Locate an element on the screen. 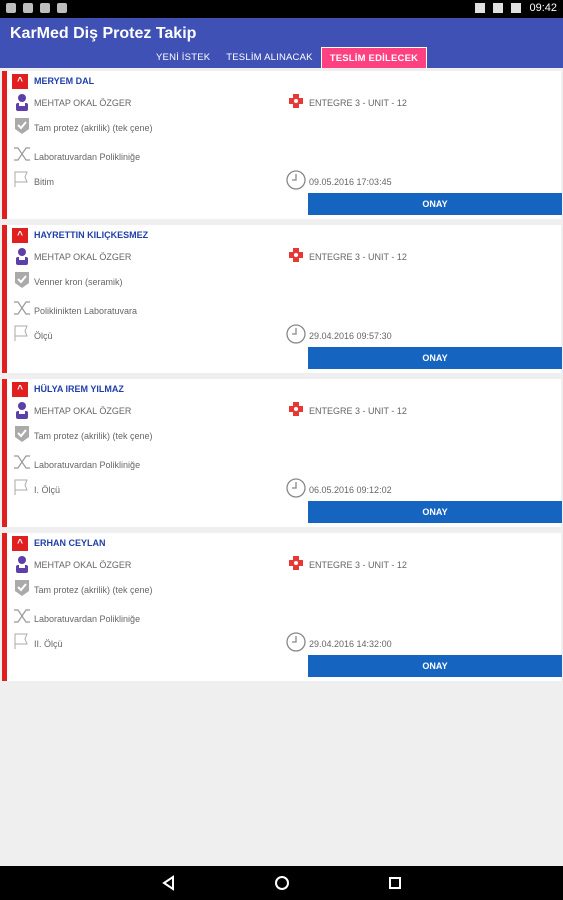 The image size is (563, 900). stage-label: II. Ölçü is located at coordinates (48, 644).